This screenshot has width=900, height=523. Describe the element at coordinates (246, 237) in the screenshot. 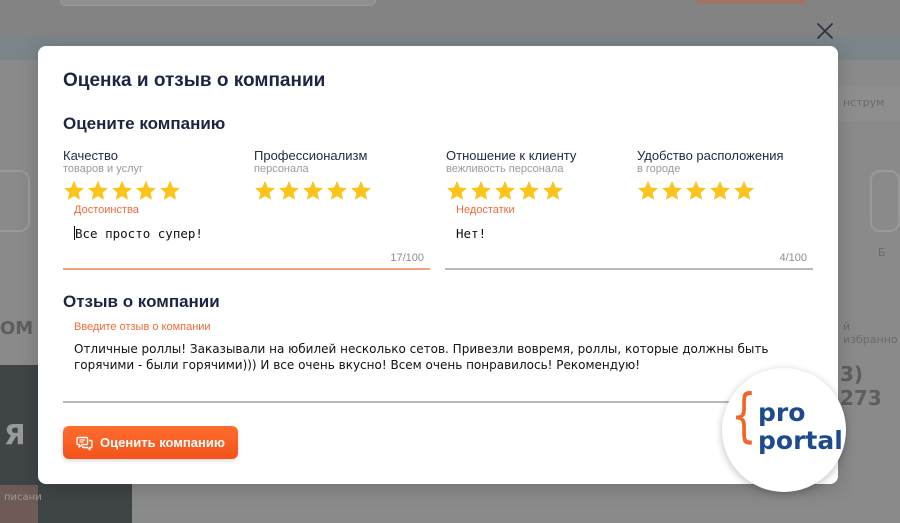

I see `pros-field: Достоинства Все просто супер! 17/100` at that location.